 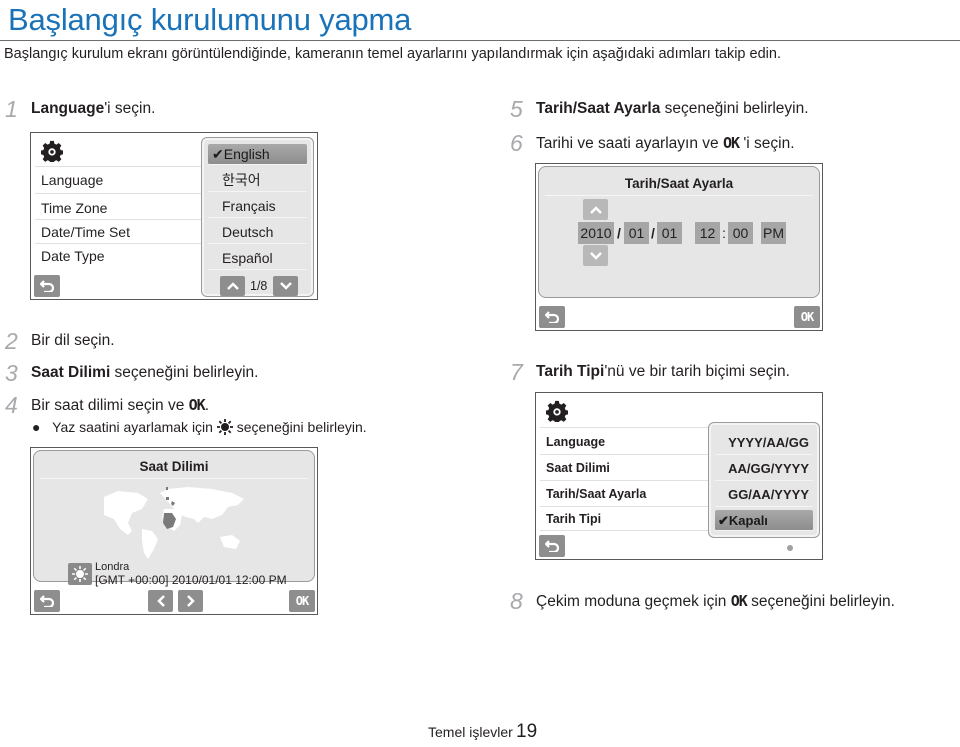 I want to click on step-number: 6, so click(x=516, y=143).